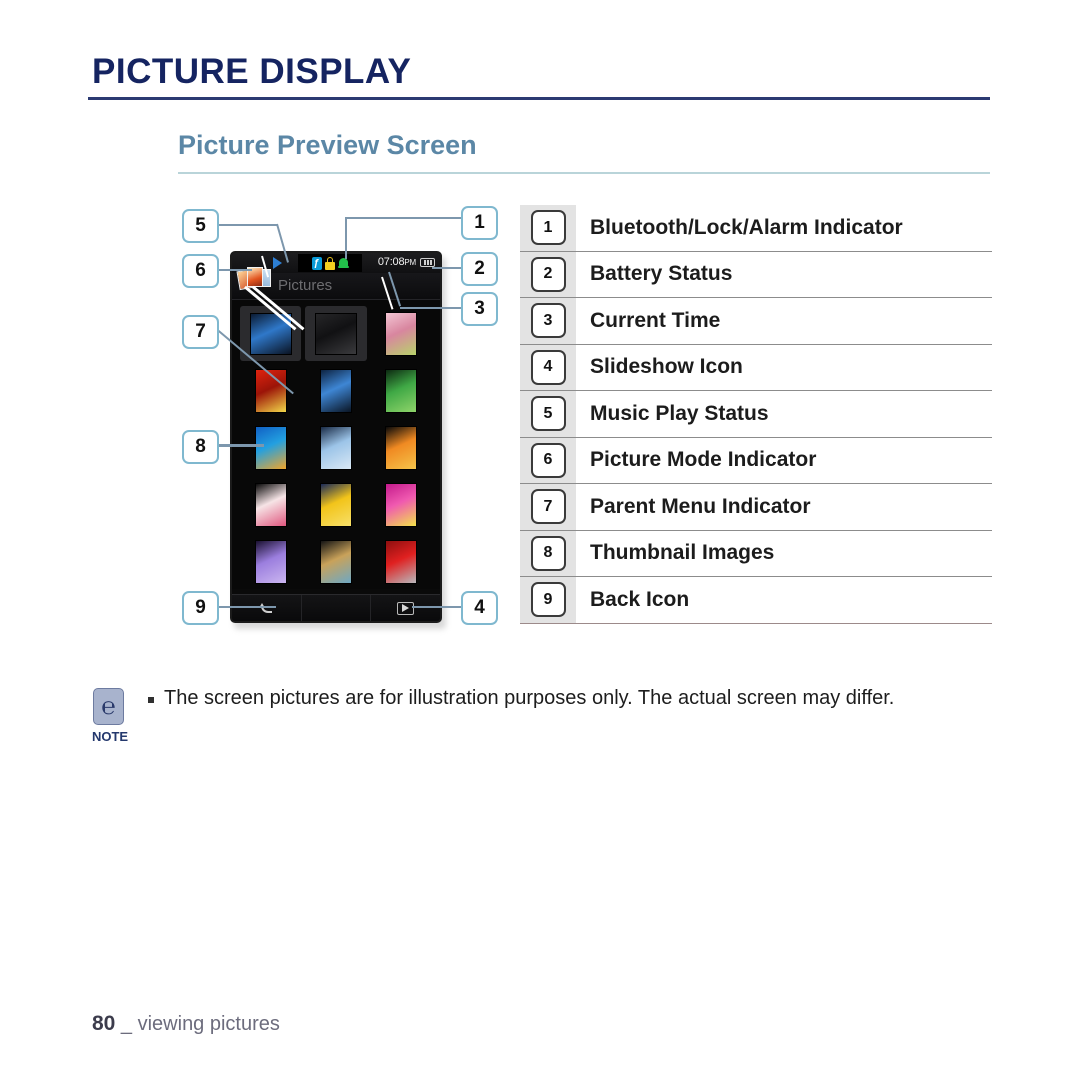 This screenshot has height=1080, width=1080. I want to click on legend-number-badge: 2, so click(548, 275).